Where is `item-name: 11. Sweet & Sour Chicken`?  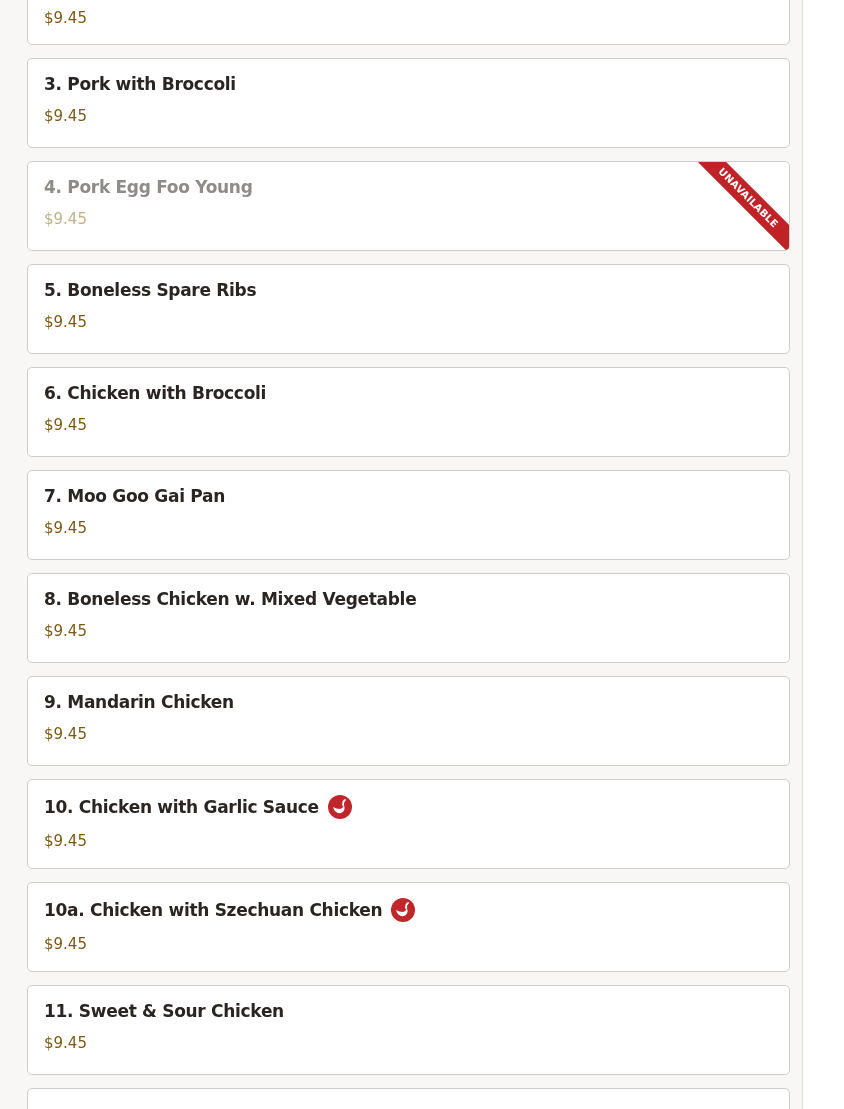
item-name: 11. Sweet & Sour Chicken is located at coordinates (164, 1011).